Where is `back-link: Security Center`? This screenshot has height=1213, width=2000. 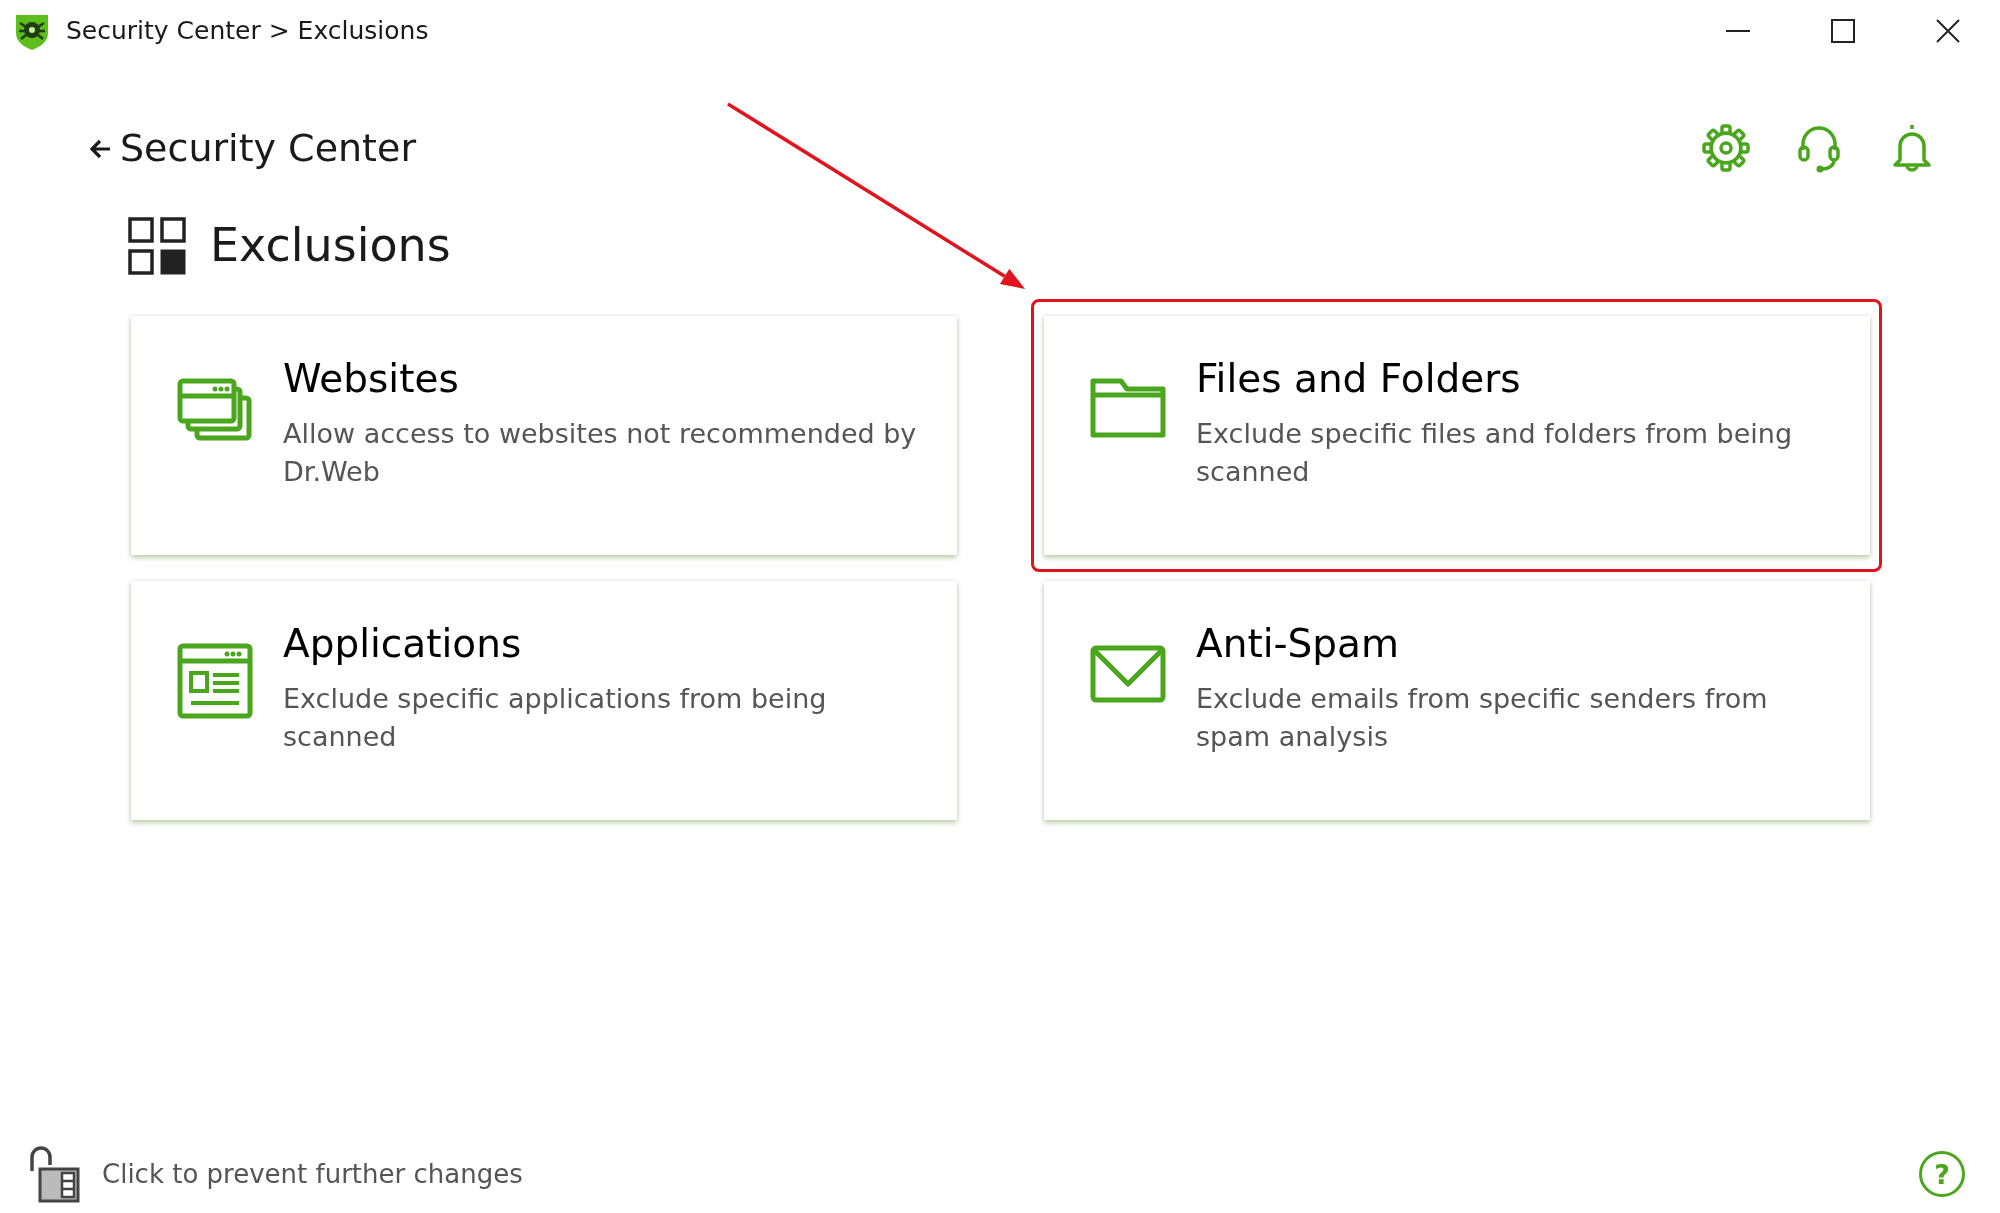
back-link: Security Center is located at coordinates (252, 148).